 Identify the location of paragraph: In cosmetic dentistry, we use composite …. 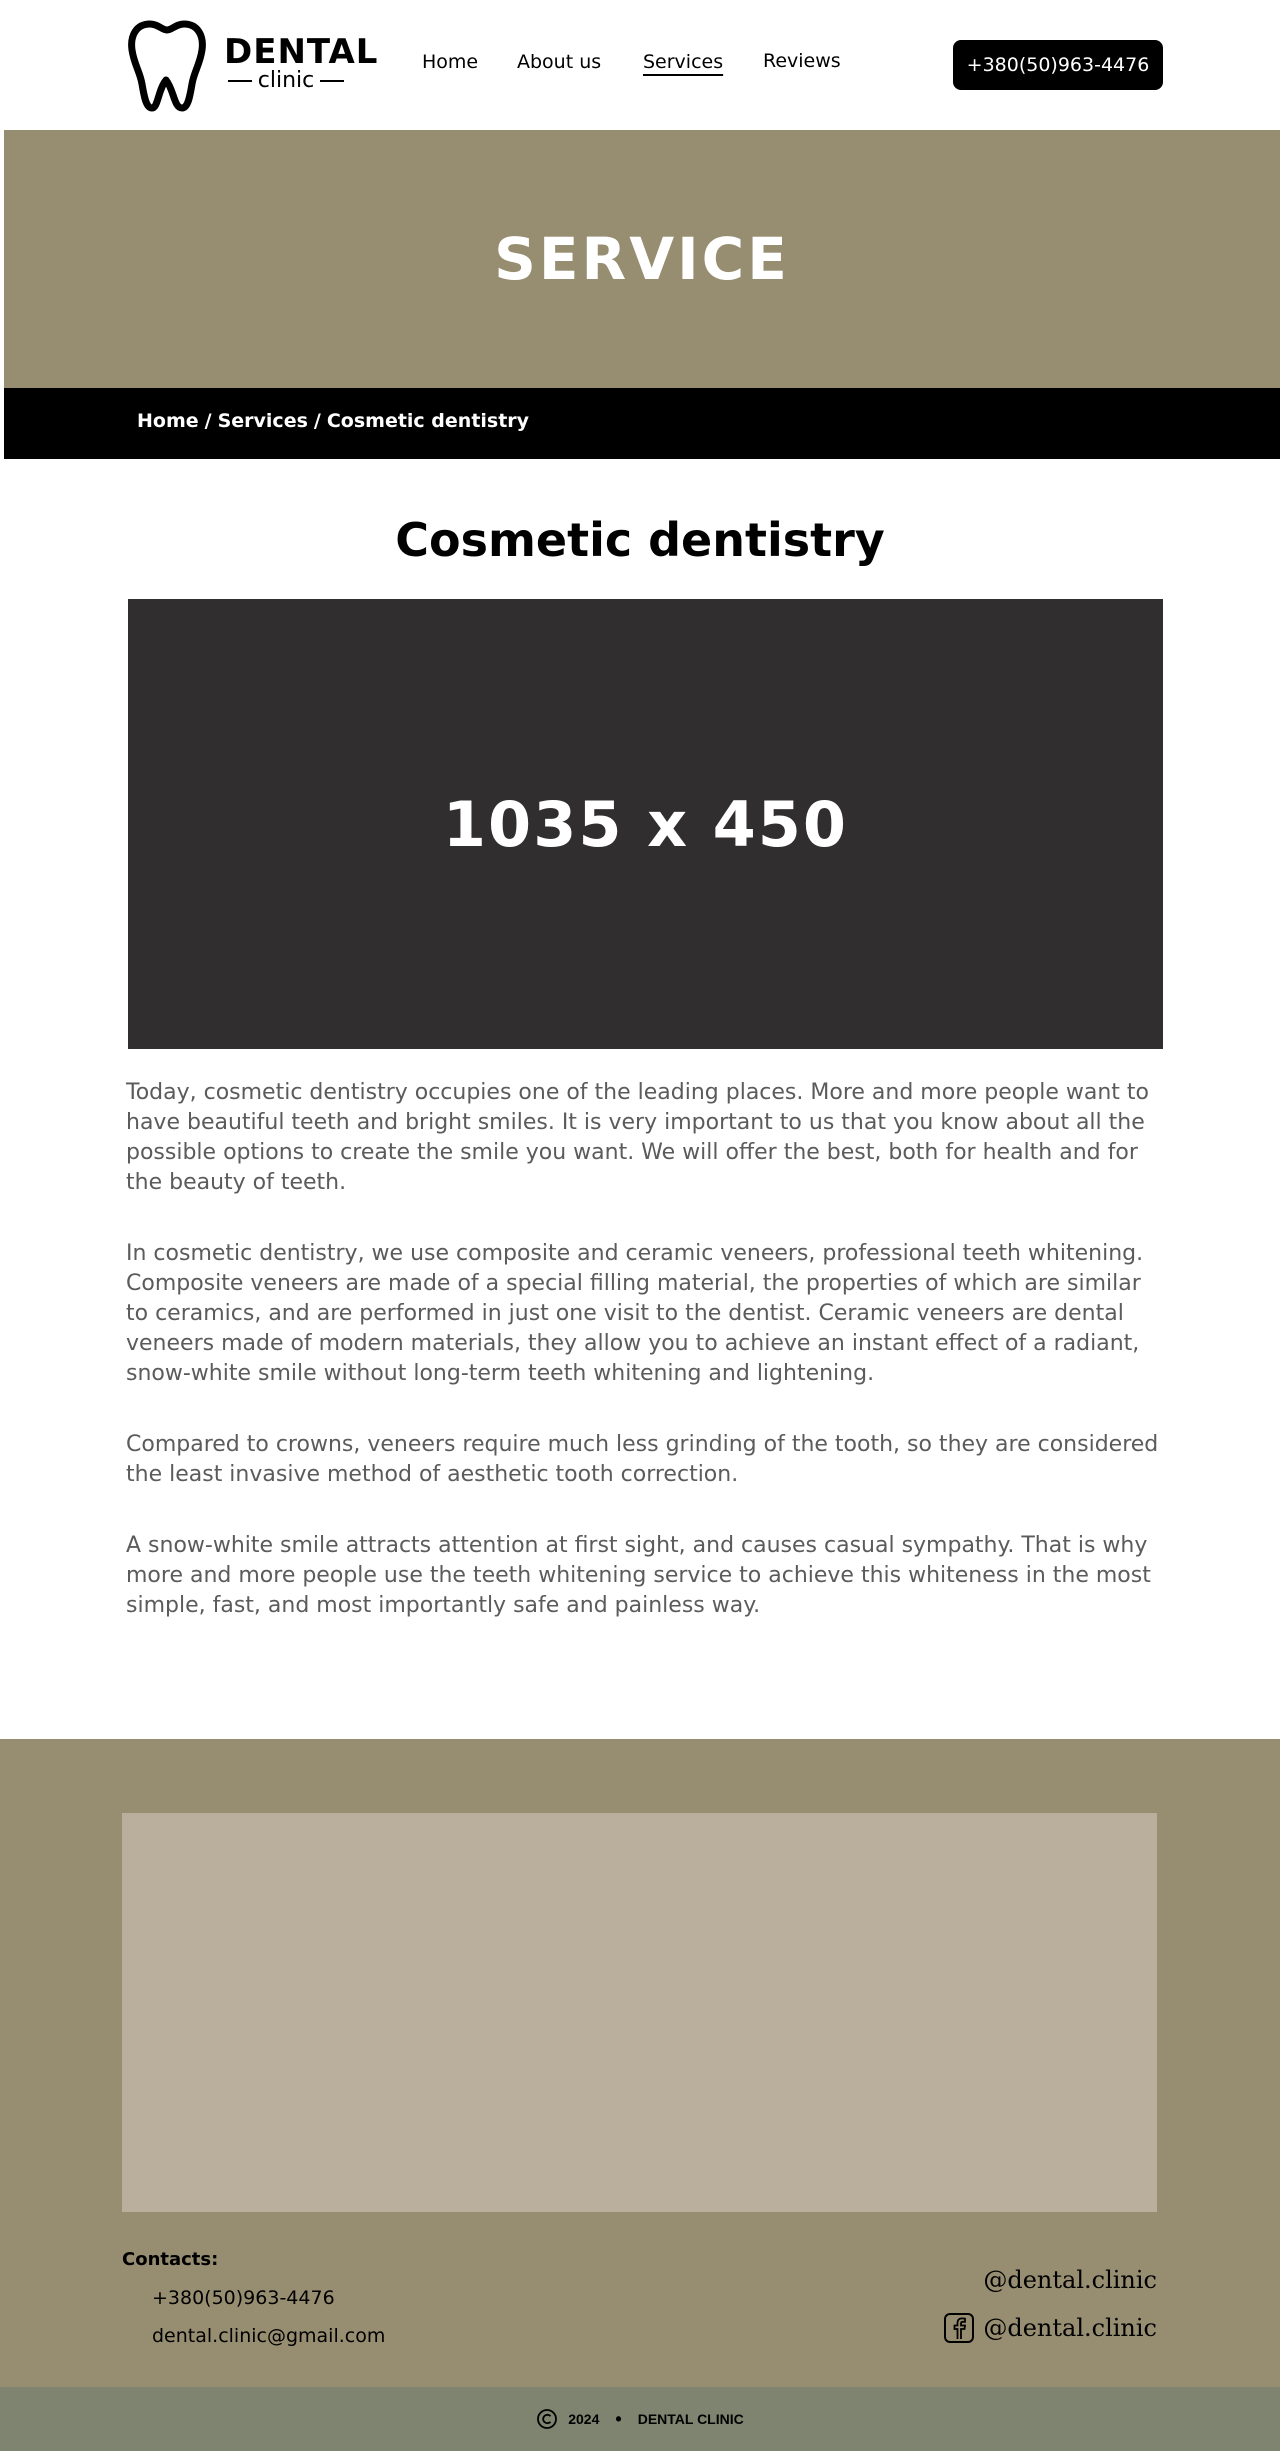
(635, 1313).